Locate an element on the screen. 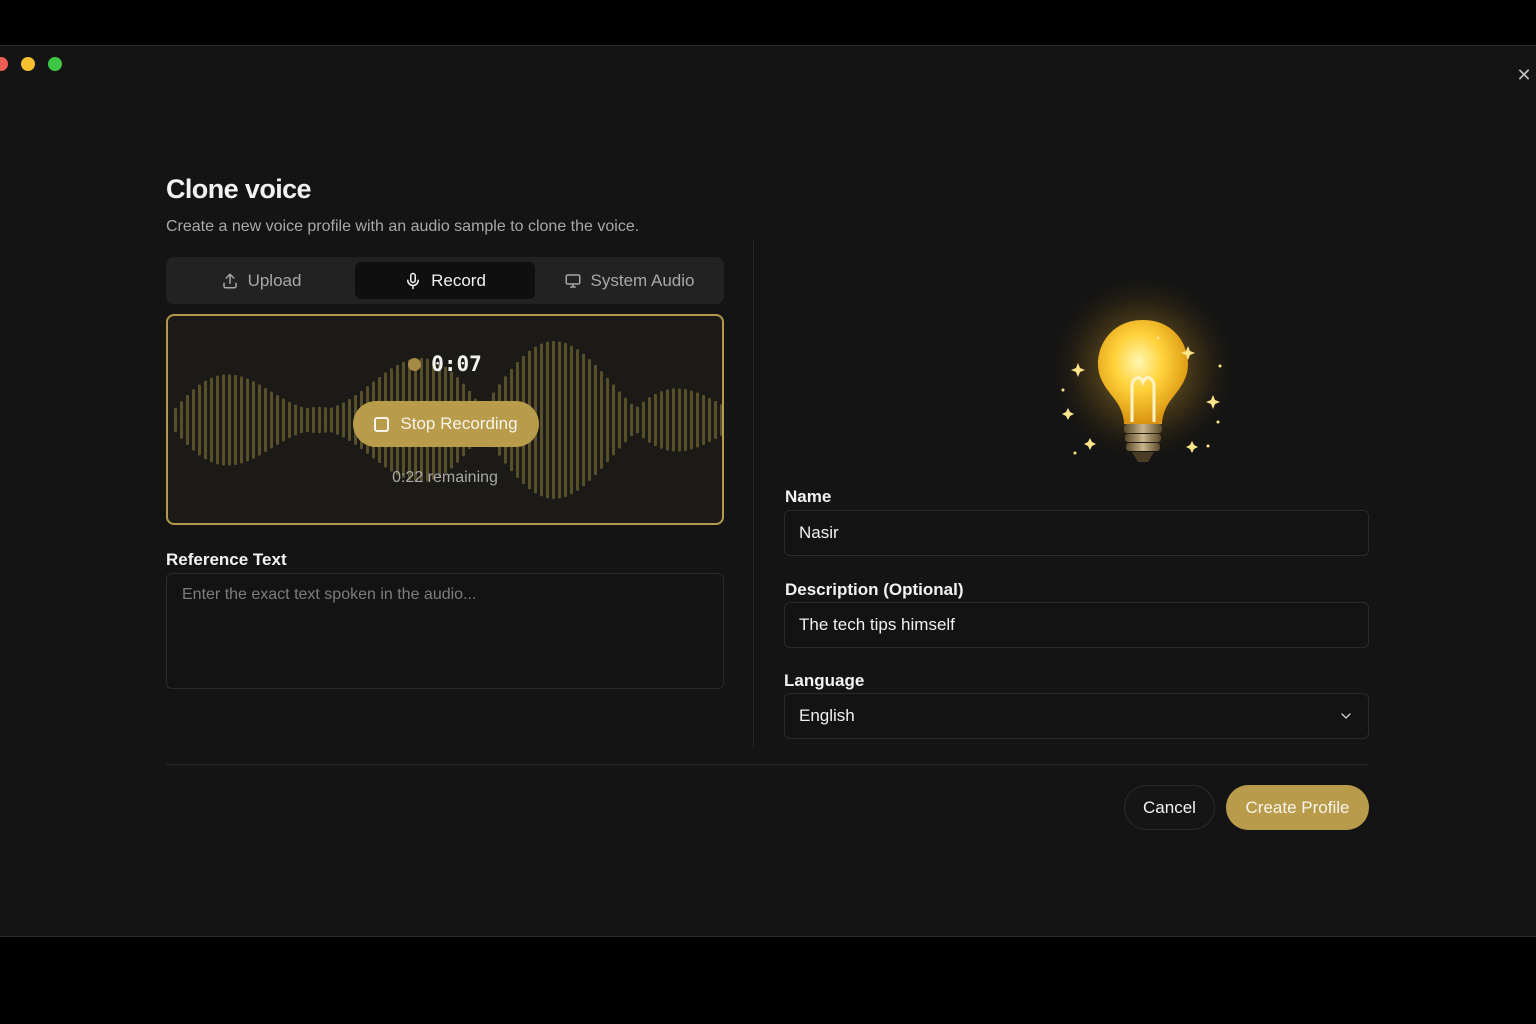  tab-upload: Upload is located at coordinates (261, 280).